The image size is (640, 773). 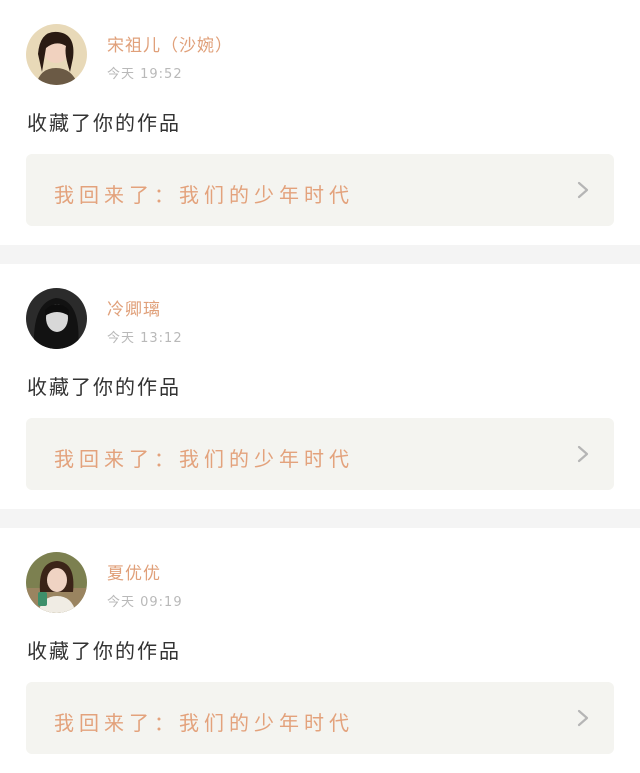 I want to click on timestamp: 今天 19:52, so click(x=145, y=74).